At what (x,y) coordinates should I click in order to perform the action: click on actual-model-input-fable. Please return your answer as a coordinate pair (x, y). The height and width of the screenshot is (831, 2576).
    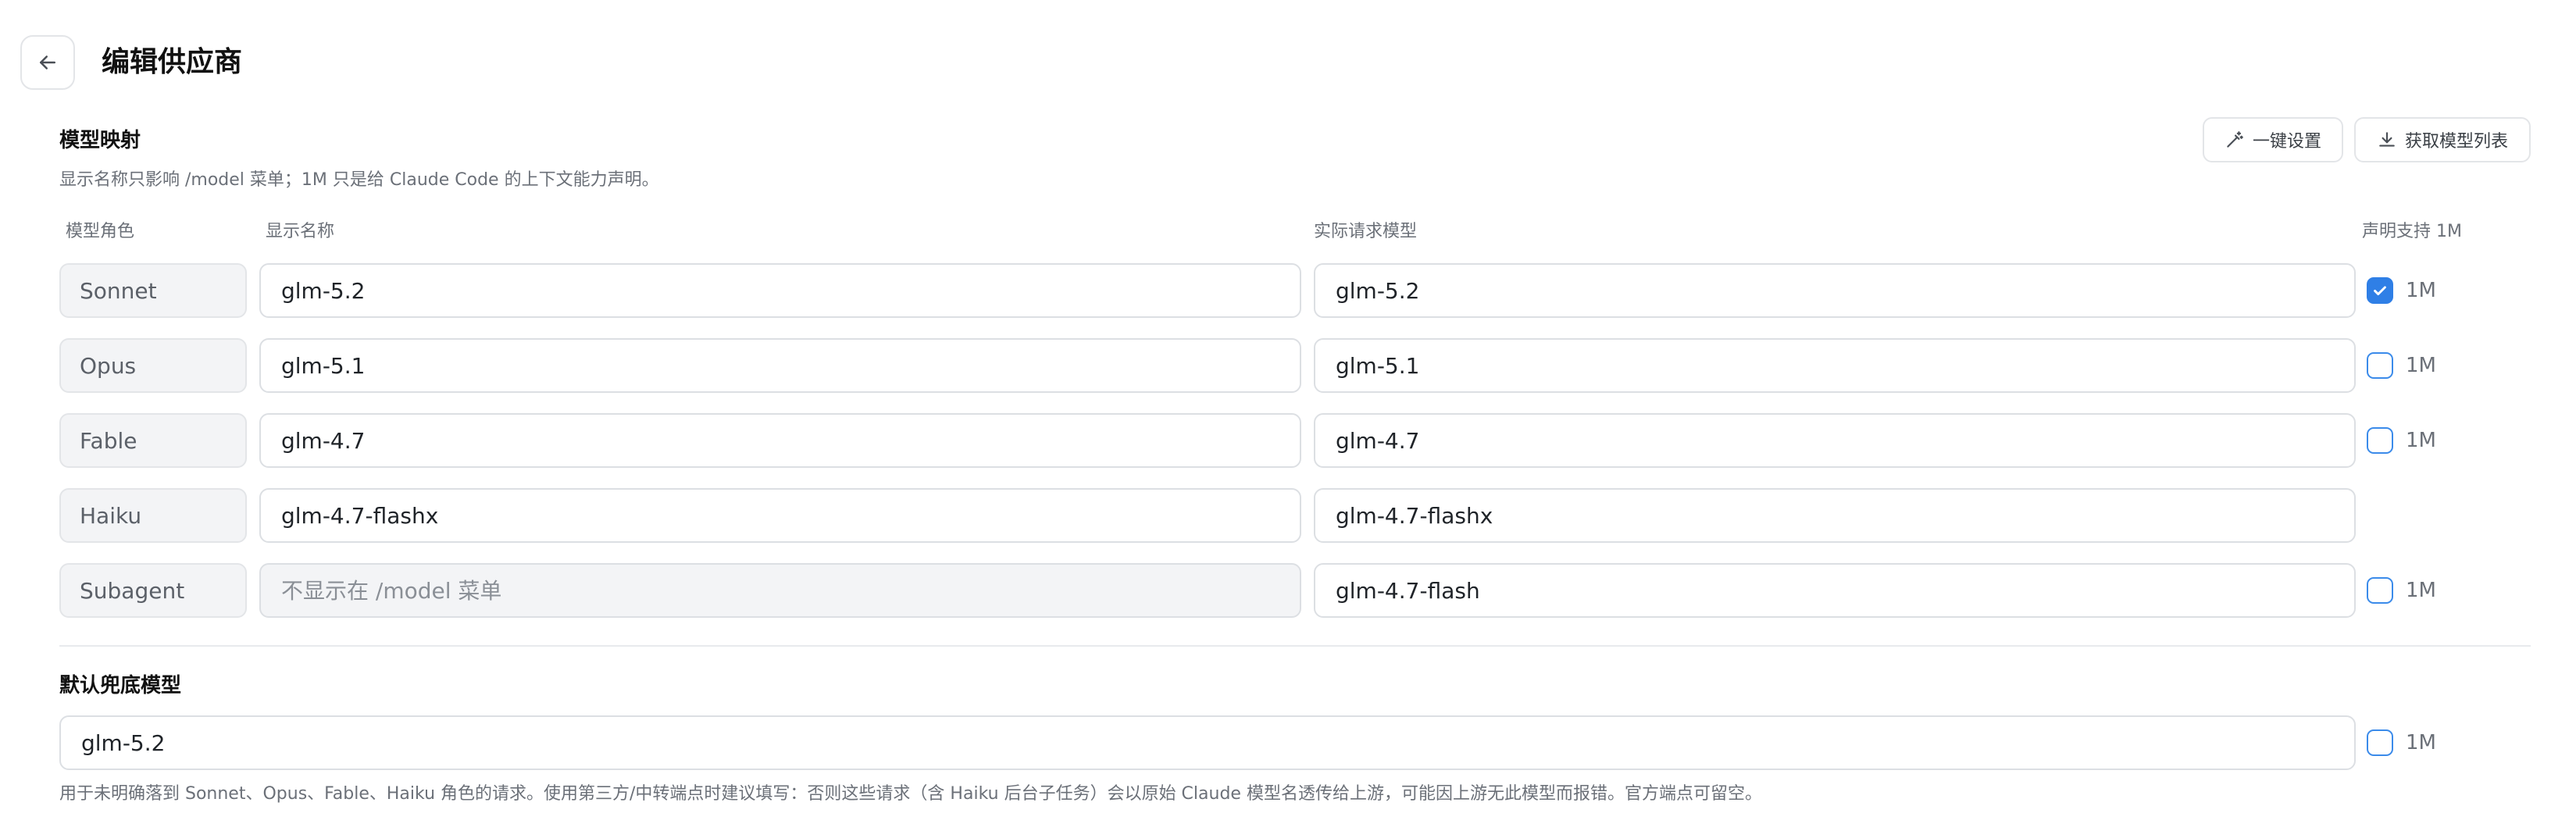
    Looking at the image, I should click on (1835, 440).